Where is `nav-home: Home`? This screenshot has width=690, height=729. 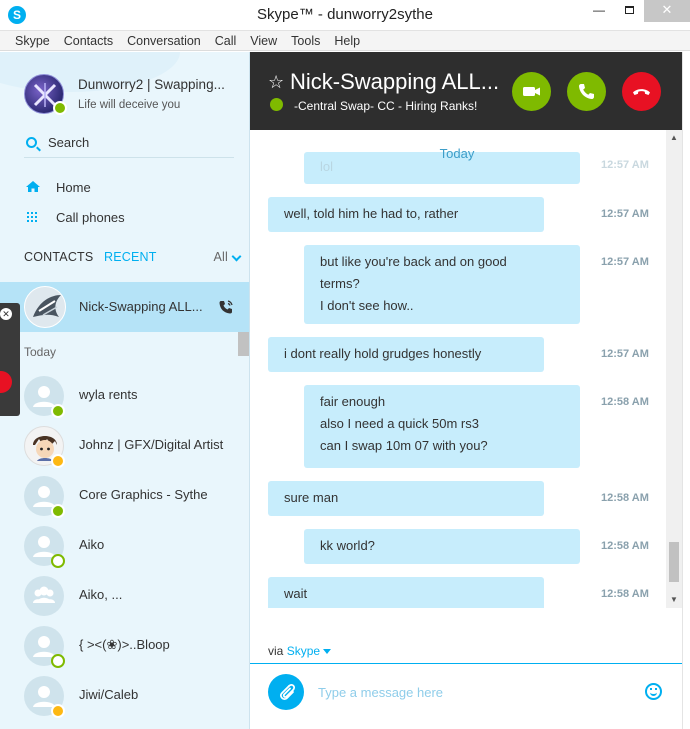
nav-home: Home is located at coordinates (129, 188).